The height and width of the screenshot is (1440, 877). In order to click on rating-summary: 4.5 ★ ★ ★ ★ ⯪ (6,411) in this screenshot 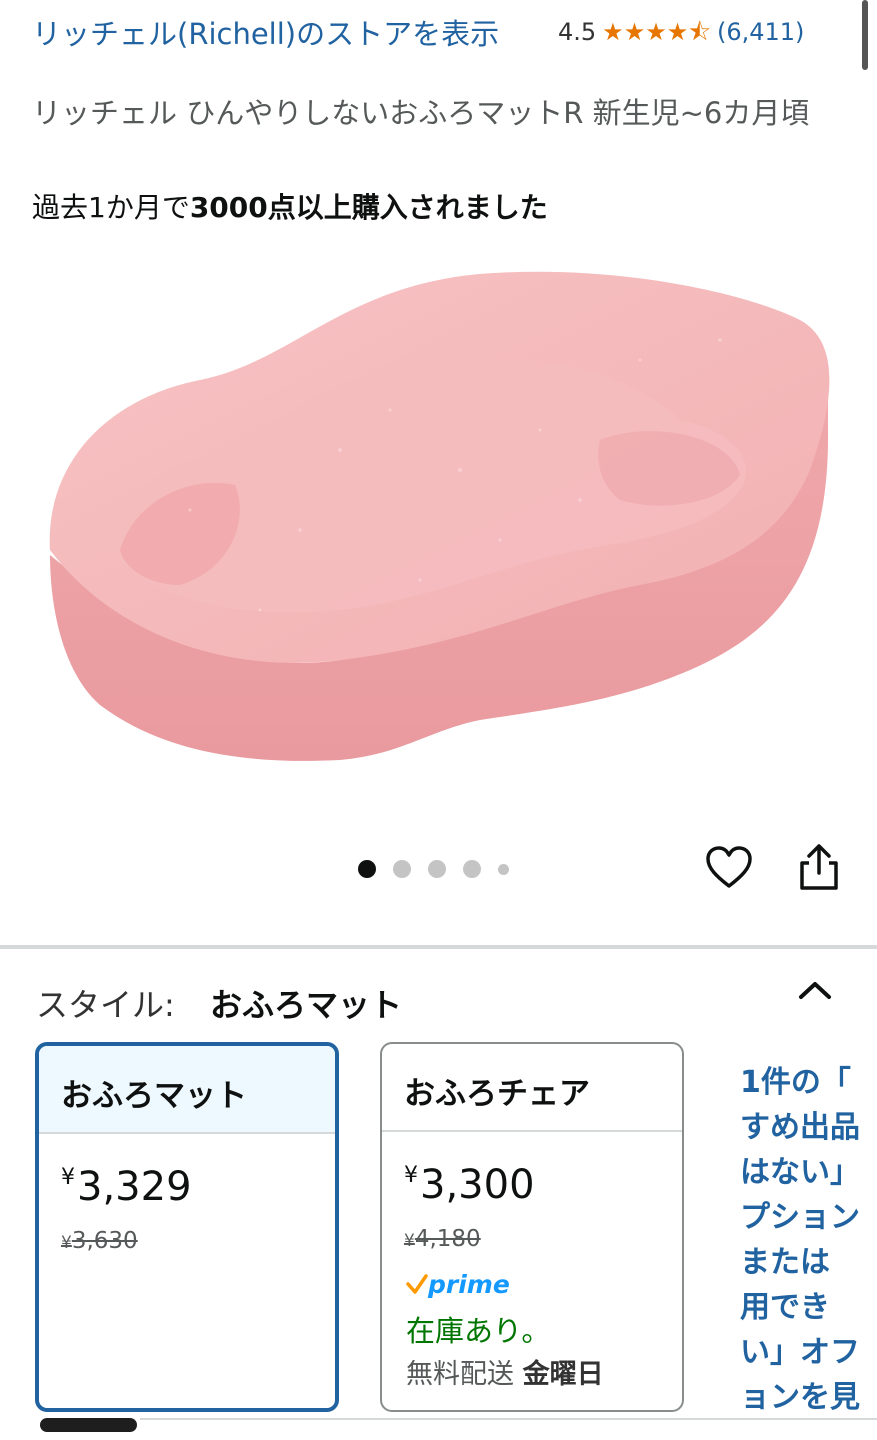, I will do `click(681, 32)`.